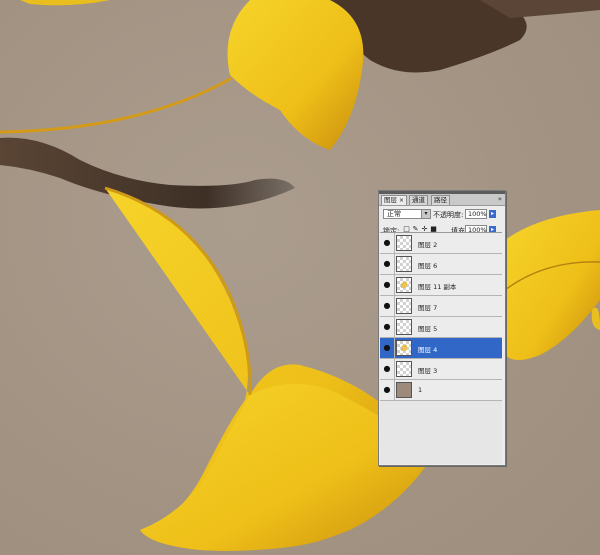  I want to click on opacity-value: 100%, so click(477, 214).